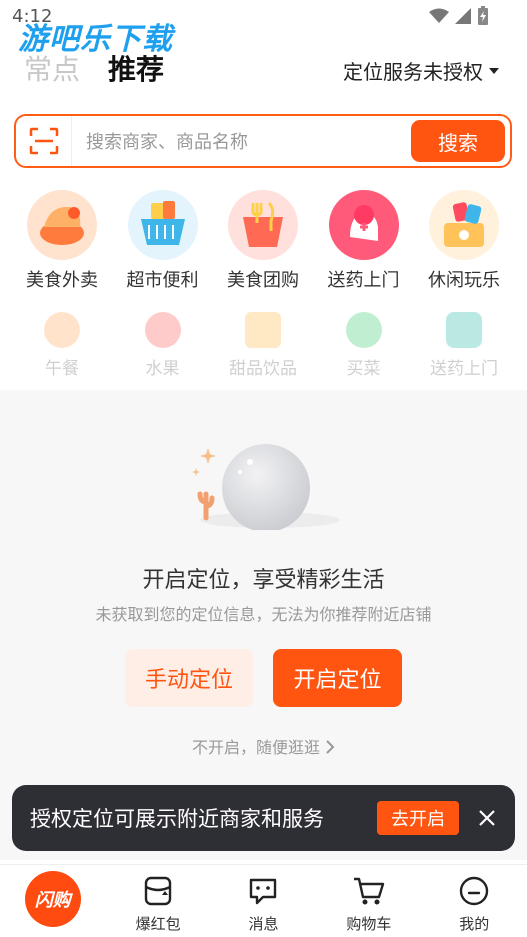  Describe the element at coordinates (158, 924) in the screenshot. I see `nav-label: 爆红包` at that location.